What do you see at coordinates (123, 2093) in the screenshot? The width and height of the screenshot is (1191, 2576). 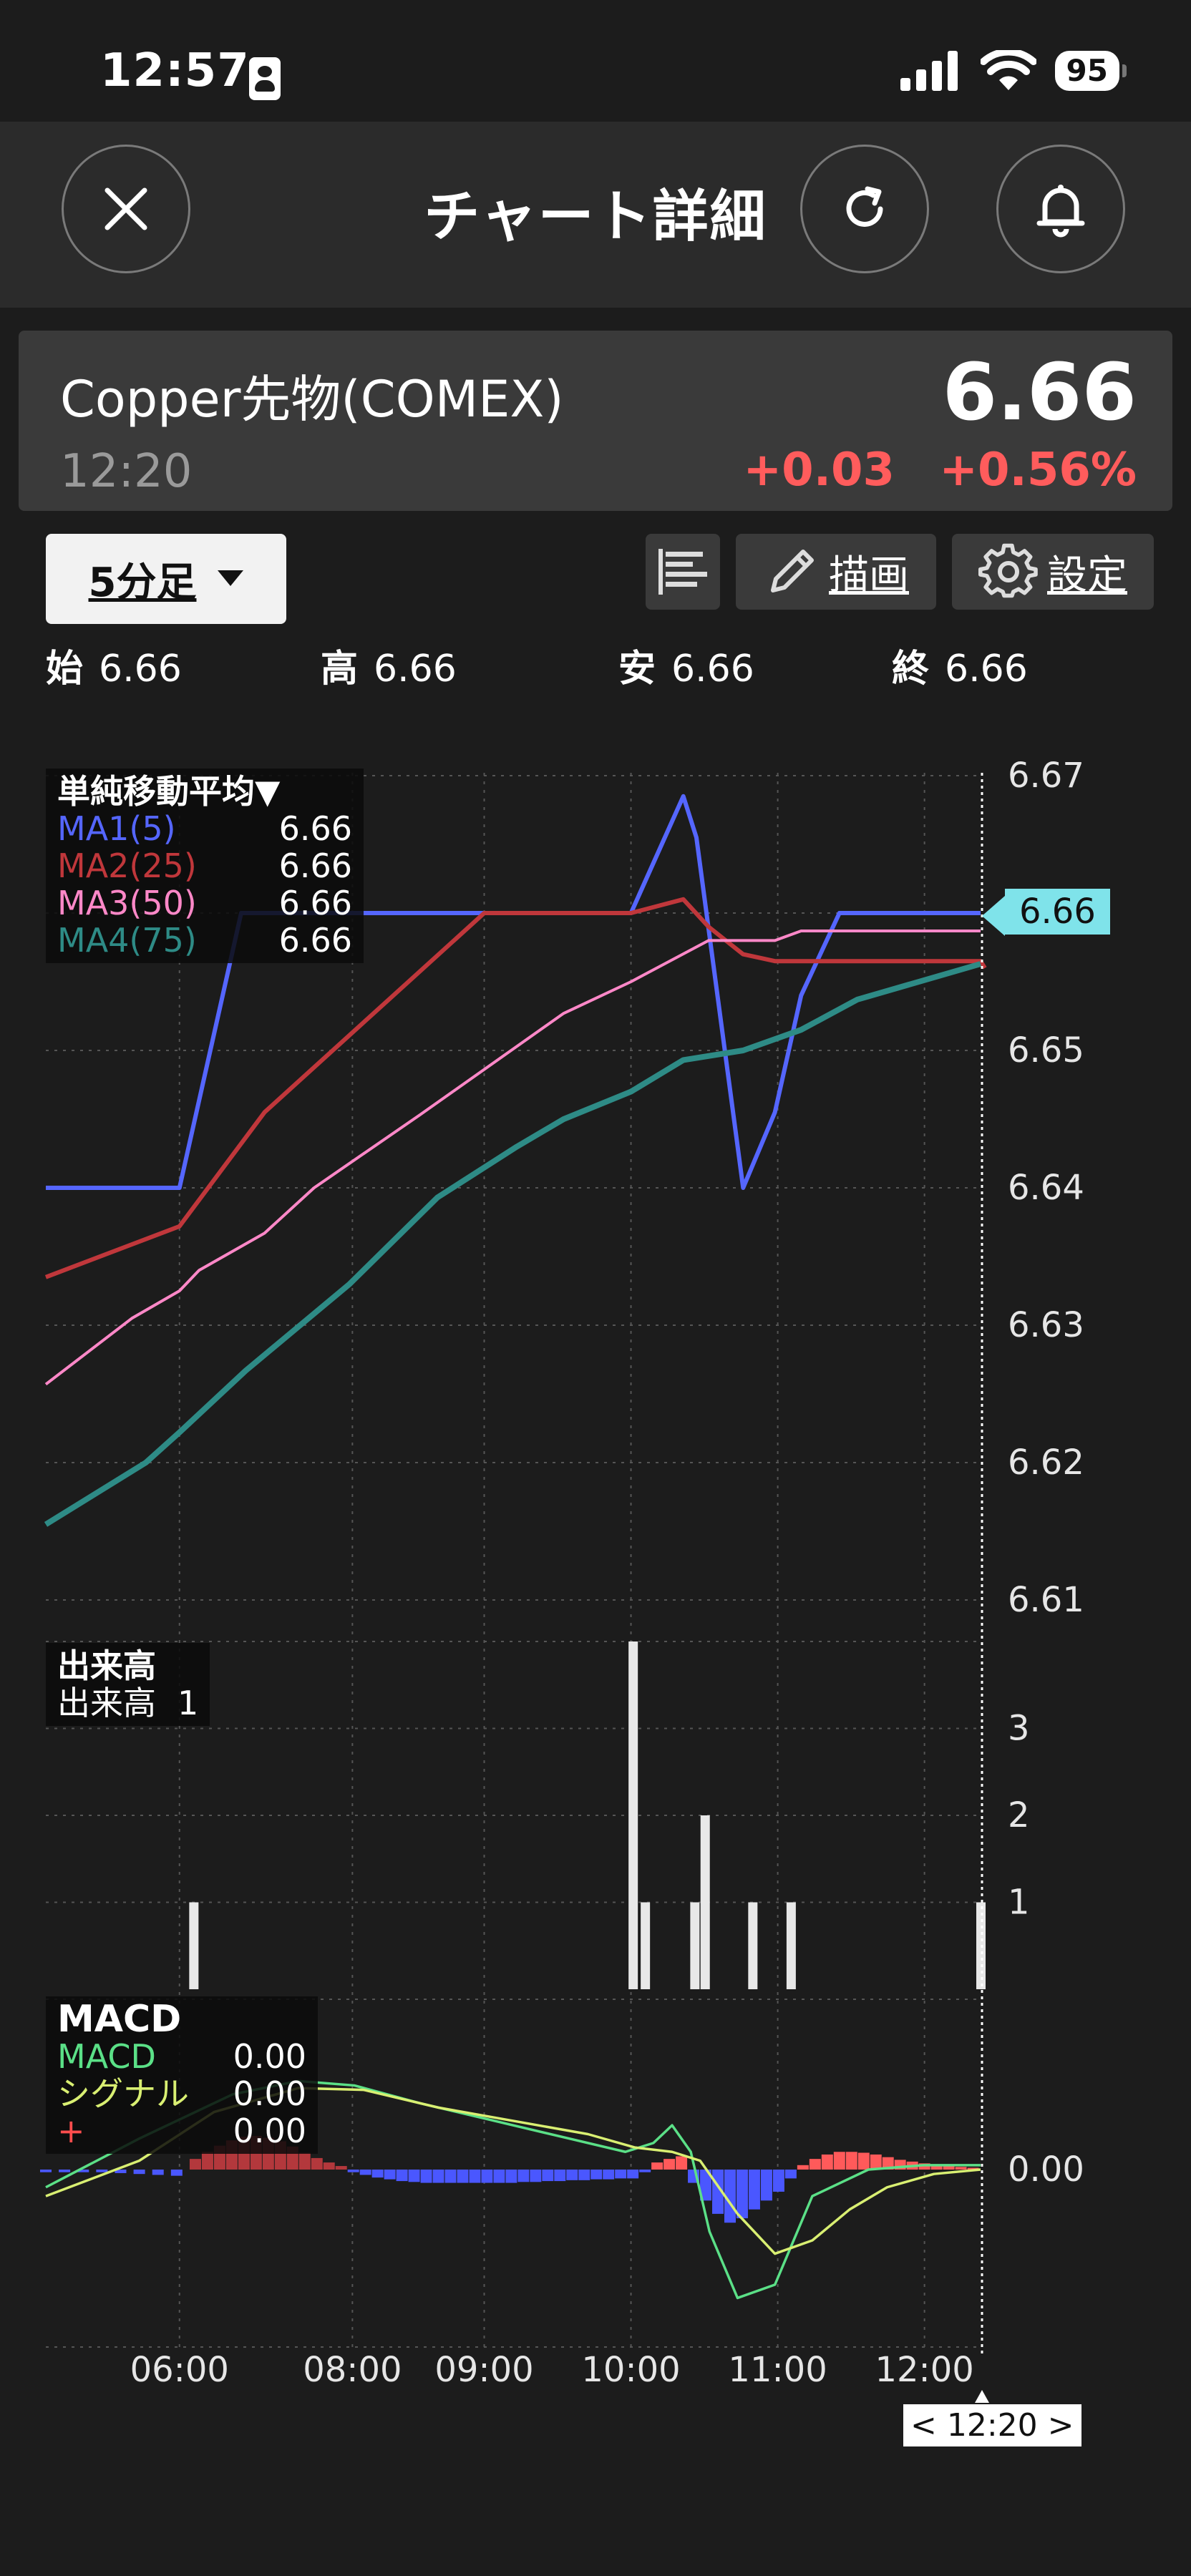 I see `signal-name: シグナル` at bounding box center [123, 2093].